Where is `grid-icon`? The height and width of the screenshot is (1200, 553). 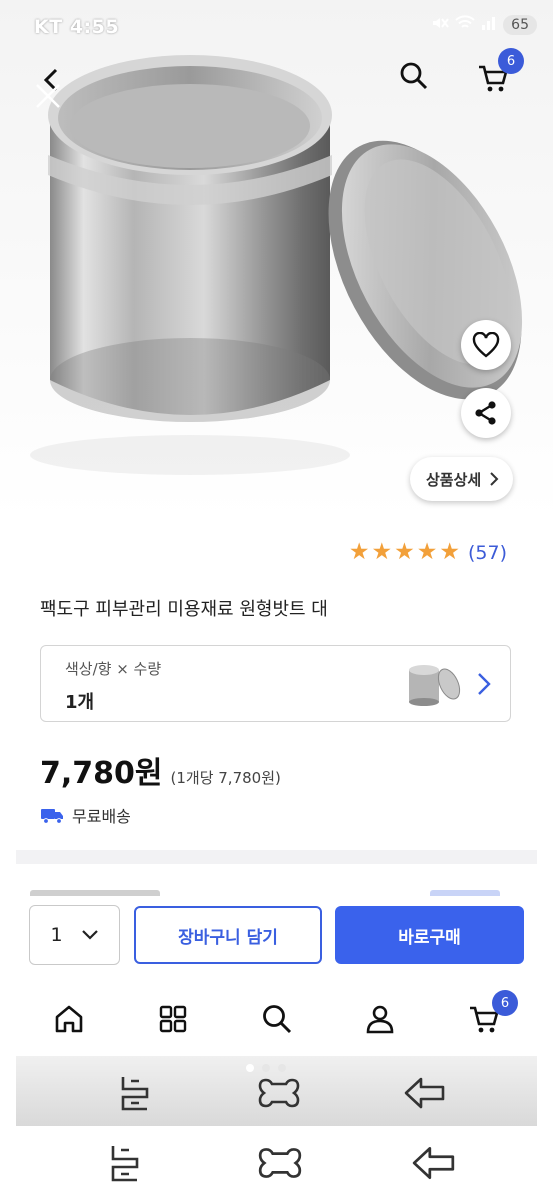
grid-icon is located at coordinates (173, 1019).